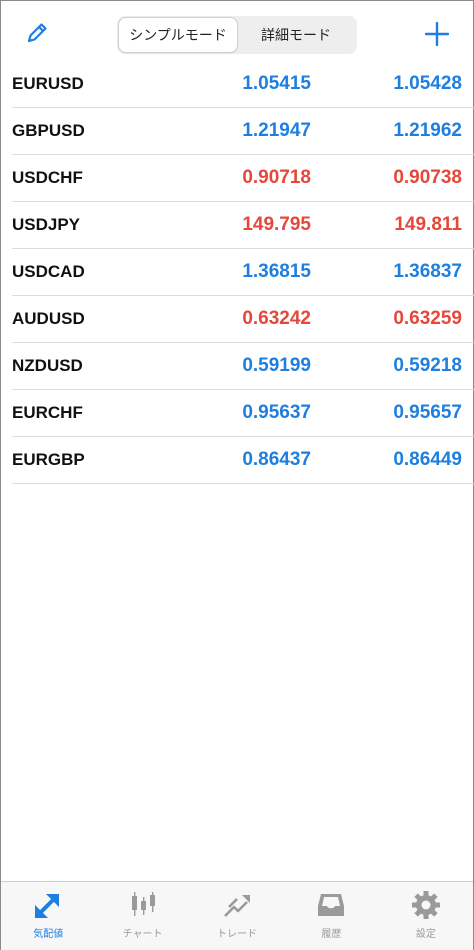 The width and height of the screenshot is (474, 950). I want to click on ask-price: 149.811, so click(428, 225).